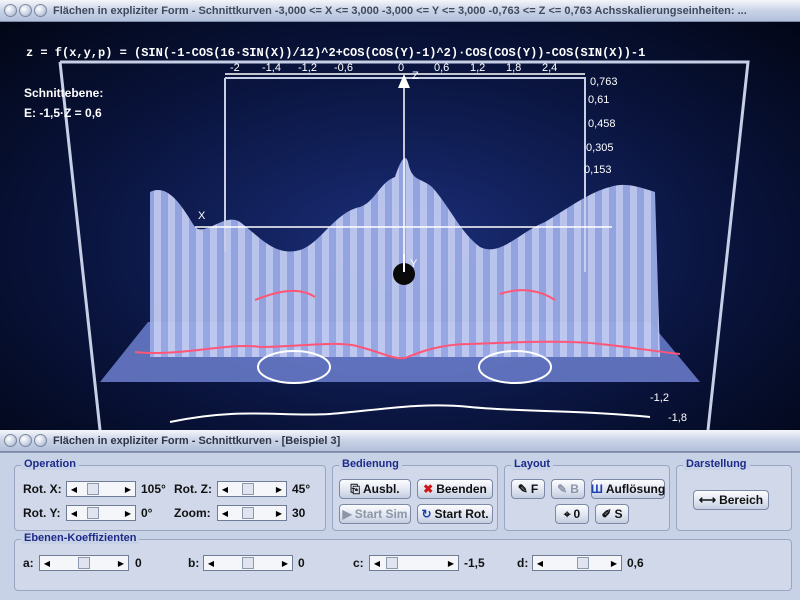  I want to click on coef-a-label: a:, so click(28, 563).